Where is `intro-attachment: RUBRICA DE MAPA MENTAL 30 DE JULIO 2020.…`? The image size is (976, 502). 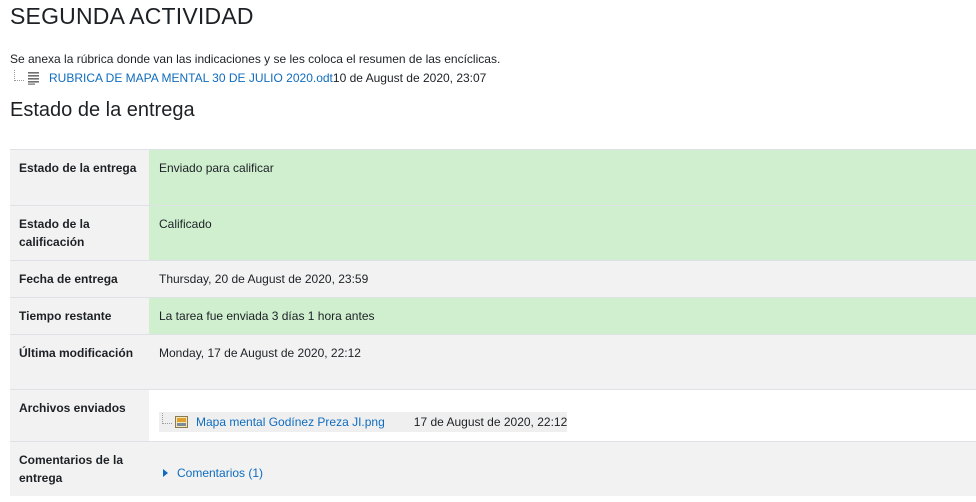 intro-attachment: RUBRICA DE MAPA MENTAL 30 DE JULIO 2020.… is located at coordinates (250, 78).